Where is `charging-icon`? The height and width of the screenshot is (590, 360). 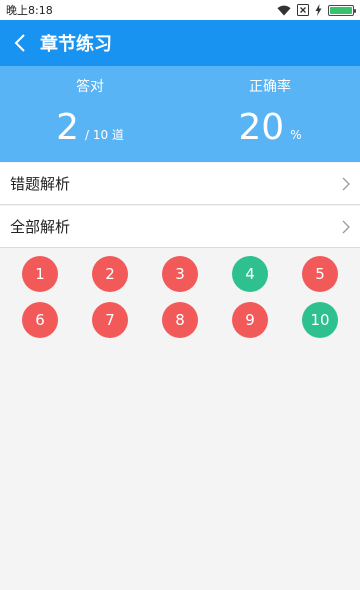
charging-icon is located at coordinates (318, 10).